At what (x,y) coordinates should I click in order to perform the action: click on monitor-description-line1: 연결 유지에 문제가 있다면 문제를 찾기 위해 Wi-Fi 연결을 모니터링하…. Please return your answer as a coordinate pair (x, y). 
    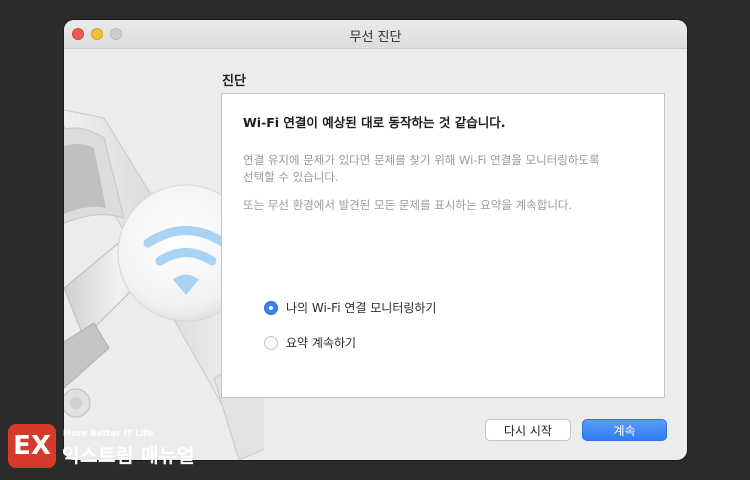
    Looking at the image, I should click on (421, 160).